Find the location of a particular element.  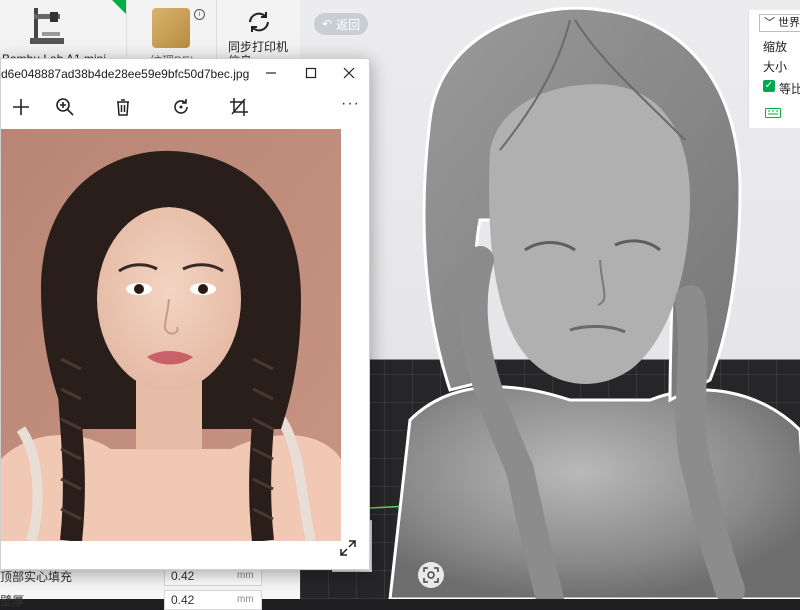

more-options-button: ··· is located at coordinates (350, 104).